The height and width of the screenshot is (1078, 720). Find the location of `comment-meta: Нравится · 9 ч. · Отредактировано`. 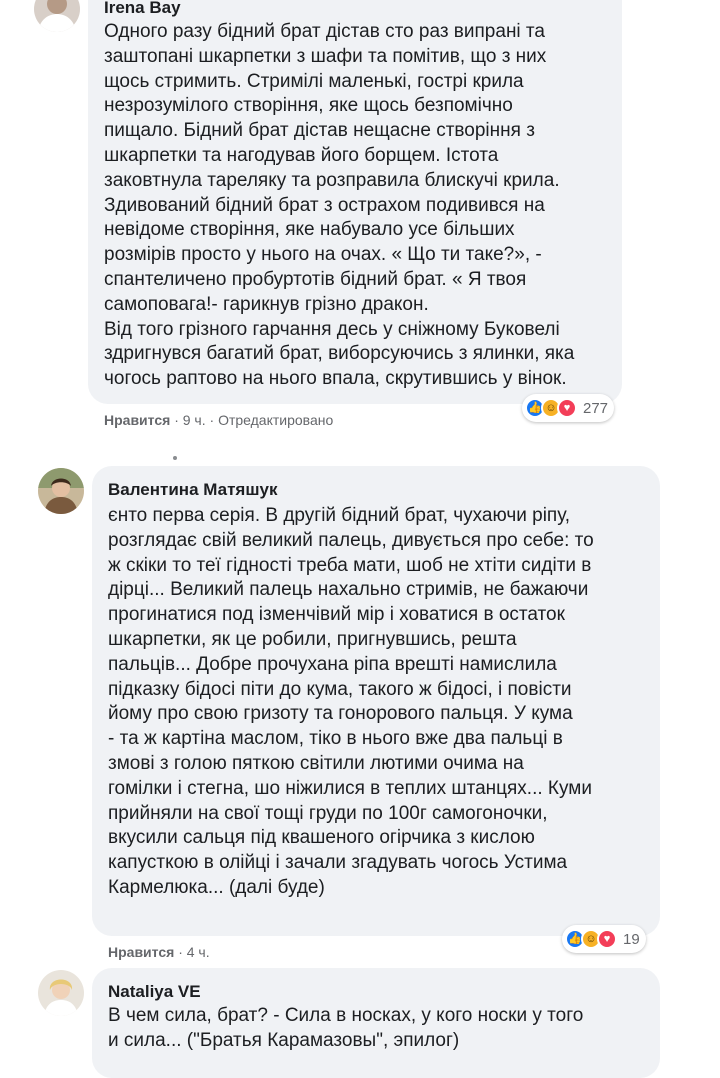

comment-meta: Нравится · 9 ч. · Отредактировано is located at coordinates (219, 420).